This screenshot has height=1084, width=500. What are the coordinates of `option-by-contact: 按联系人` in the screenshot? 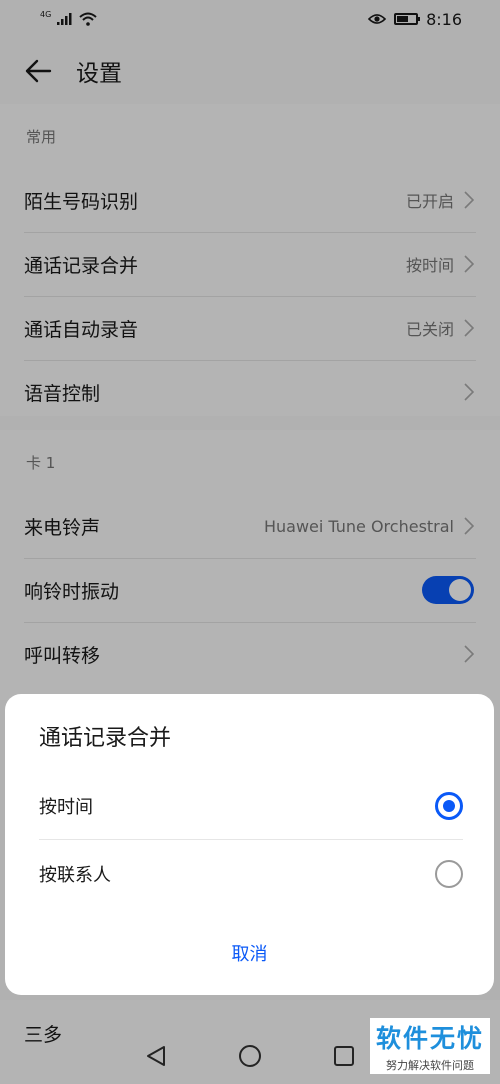 It's located at (251, 874).